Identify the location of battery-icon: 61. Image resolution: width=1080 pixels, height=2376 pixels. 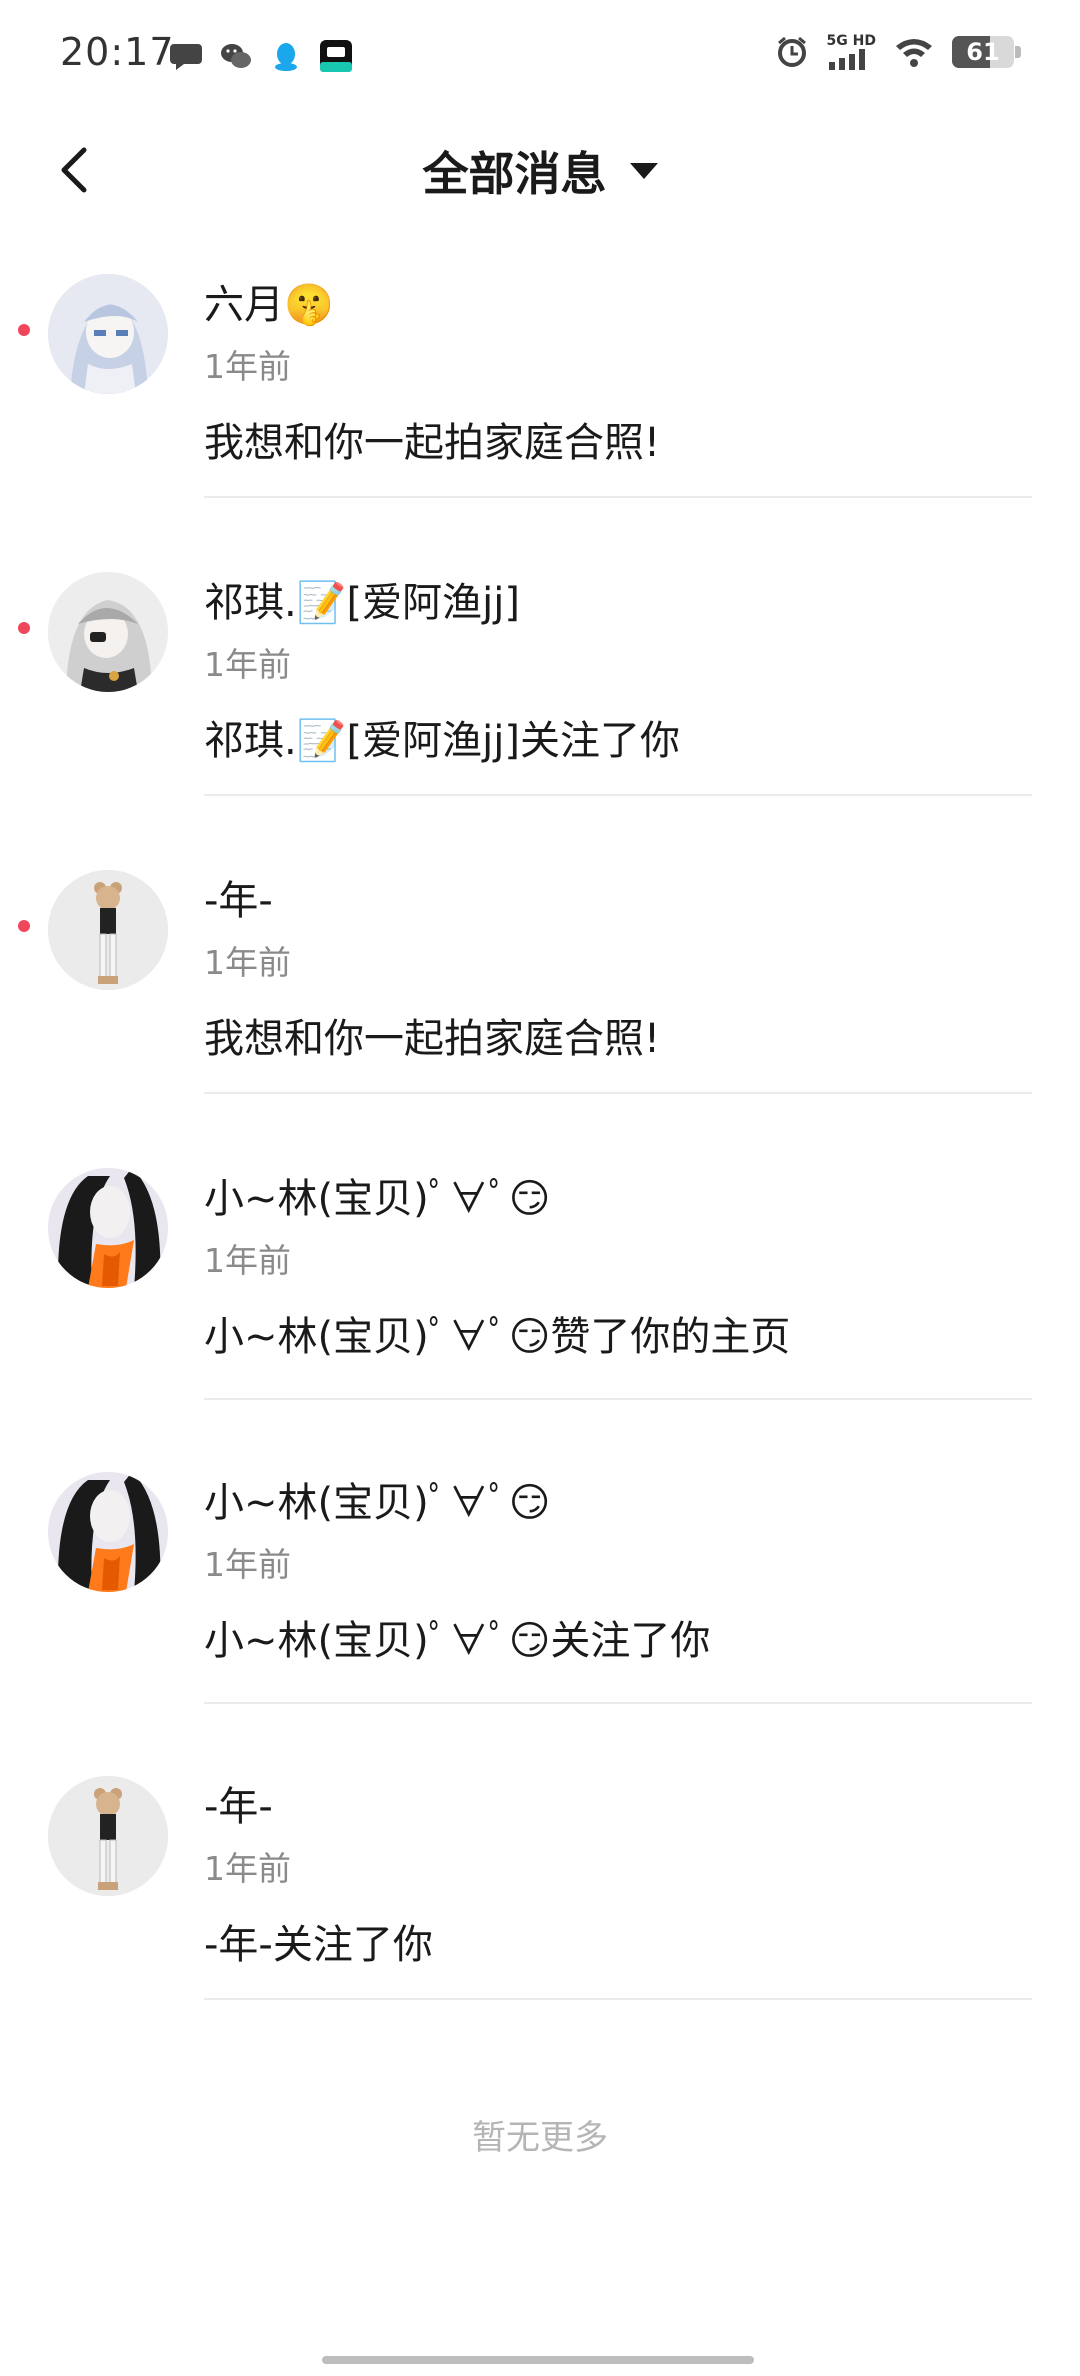
(987, 52).